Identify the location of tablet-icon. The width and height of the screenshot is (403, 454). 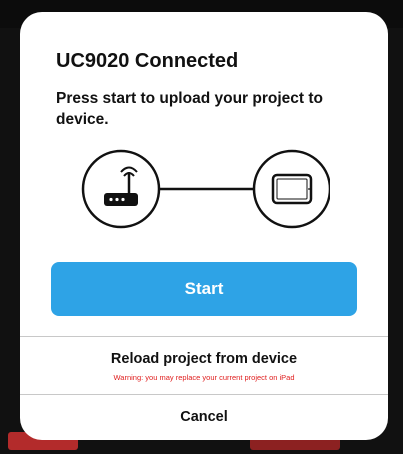
(291, 189).